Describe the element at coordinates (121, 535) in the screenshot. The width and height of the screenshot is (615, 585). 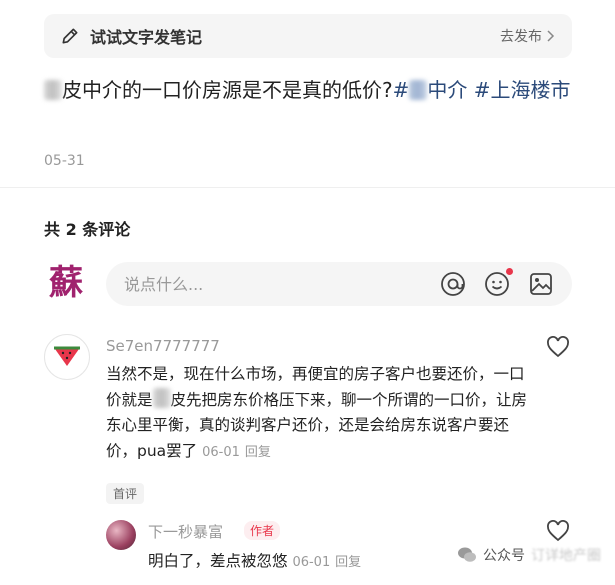
I see `replier-avatar` at that location.